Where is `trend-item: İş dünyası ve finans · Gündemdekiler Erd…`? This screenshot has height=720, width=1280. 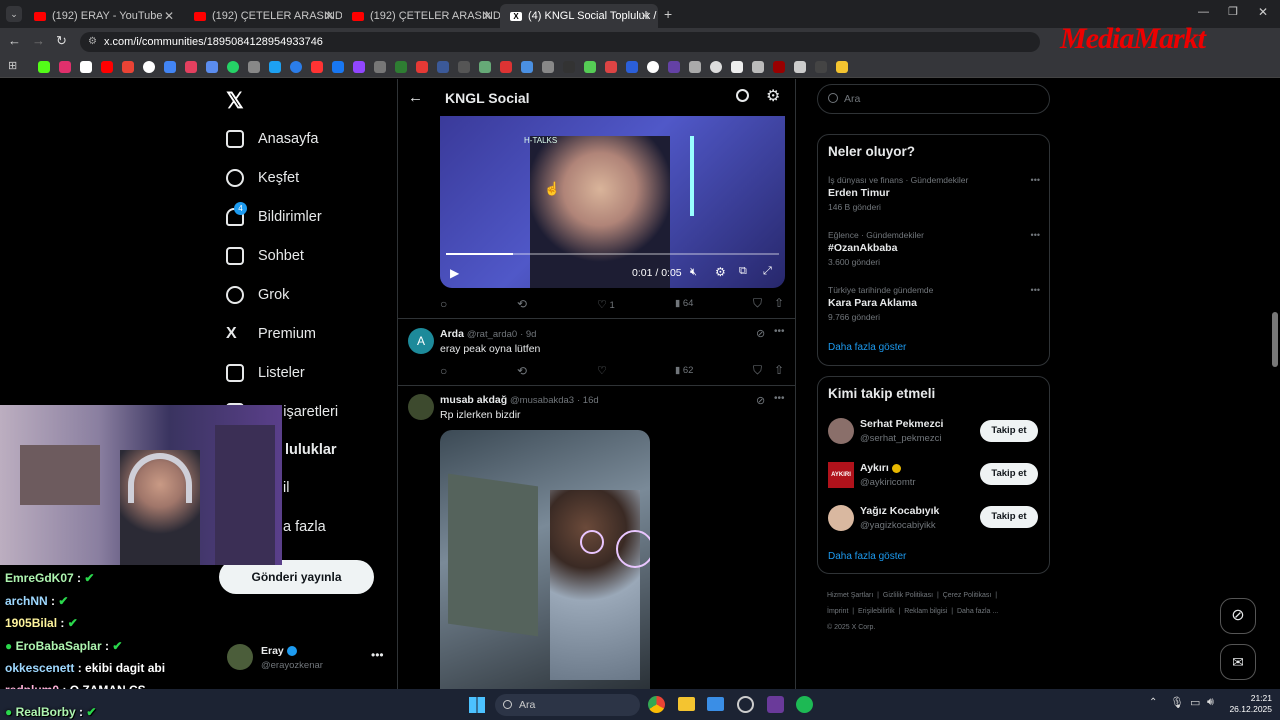 trend-item: İş dünyası ve finans · Gündemdekiler Erd… is located at coordinates (934, 193).